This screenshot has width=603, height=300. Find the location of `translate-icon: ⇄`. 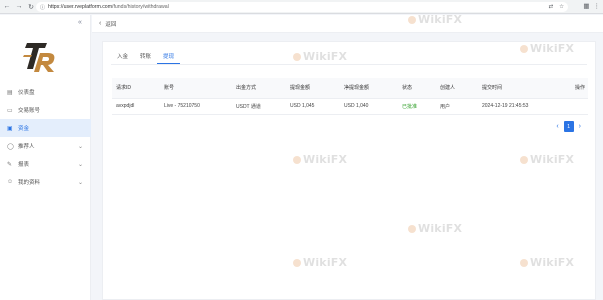

translate-icon: ⇄ is located at coordinates (550, 7).